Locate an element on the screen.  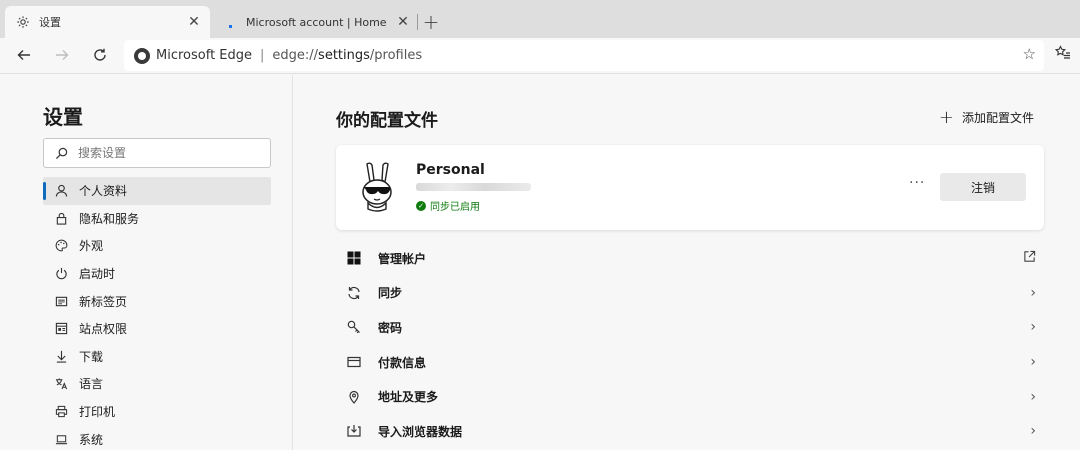
sync-status: ✓ 同步已启用 is located at coordinates (448, 205).